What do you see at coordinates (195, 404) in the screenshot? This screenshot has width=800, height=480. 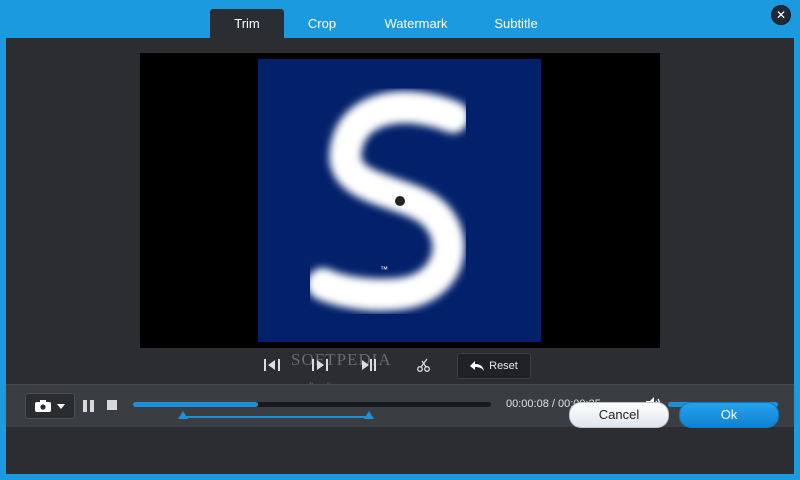 I see `progress-fill` at bounding box center [195, 404].